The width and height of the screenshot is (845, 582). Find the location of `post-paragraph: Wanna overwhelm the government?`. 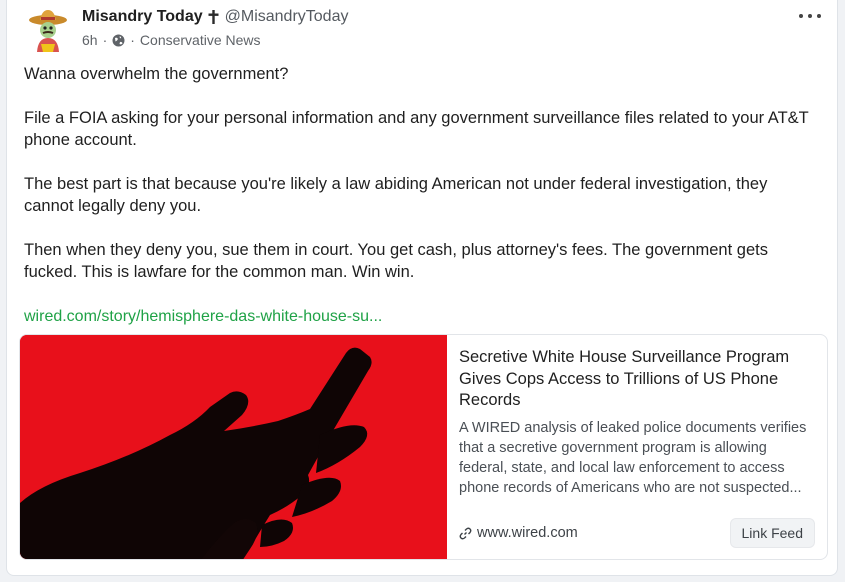

post-paragraph: Wanna overwhelm the government? is located at coordinates (156, 74).